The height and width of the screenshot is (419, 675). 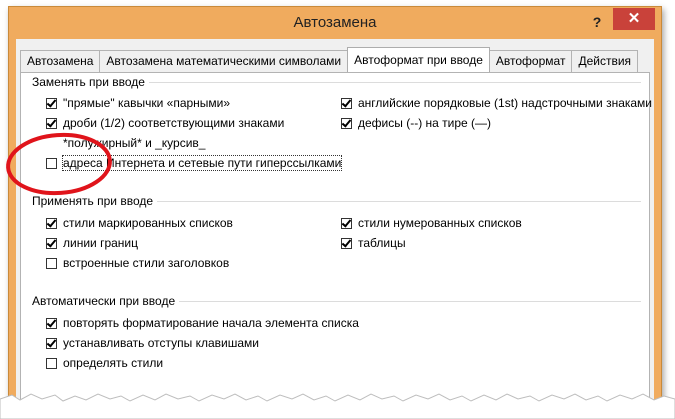 What do you see at coordinates (148, 223) in the screenshot?
I see `option-label: стили маркированных списков` at bounding box center [148, 223].